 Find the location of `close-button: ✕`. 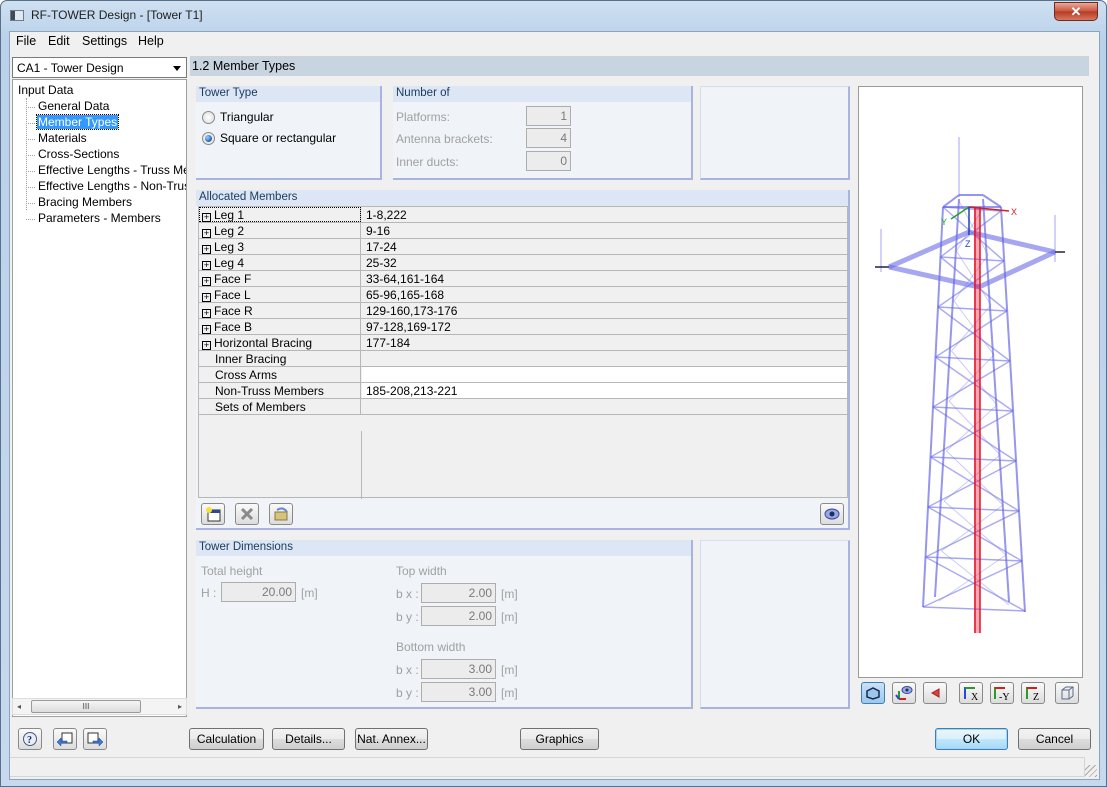

close-button: ✕ is located at coordinates (1076, 11).